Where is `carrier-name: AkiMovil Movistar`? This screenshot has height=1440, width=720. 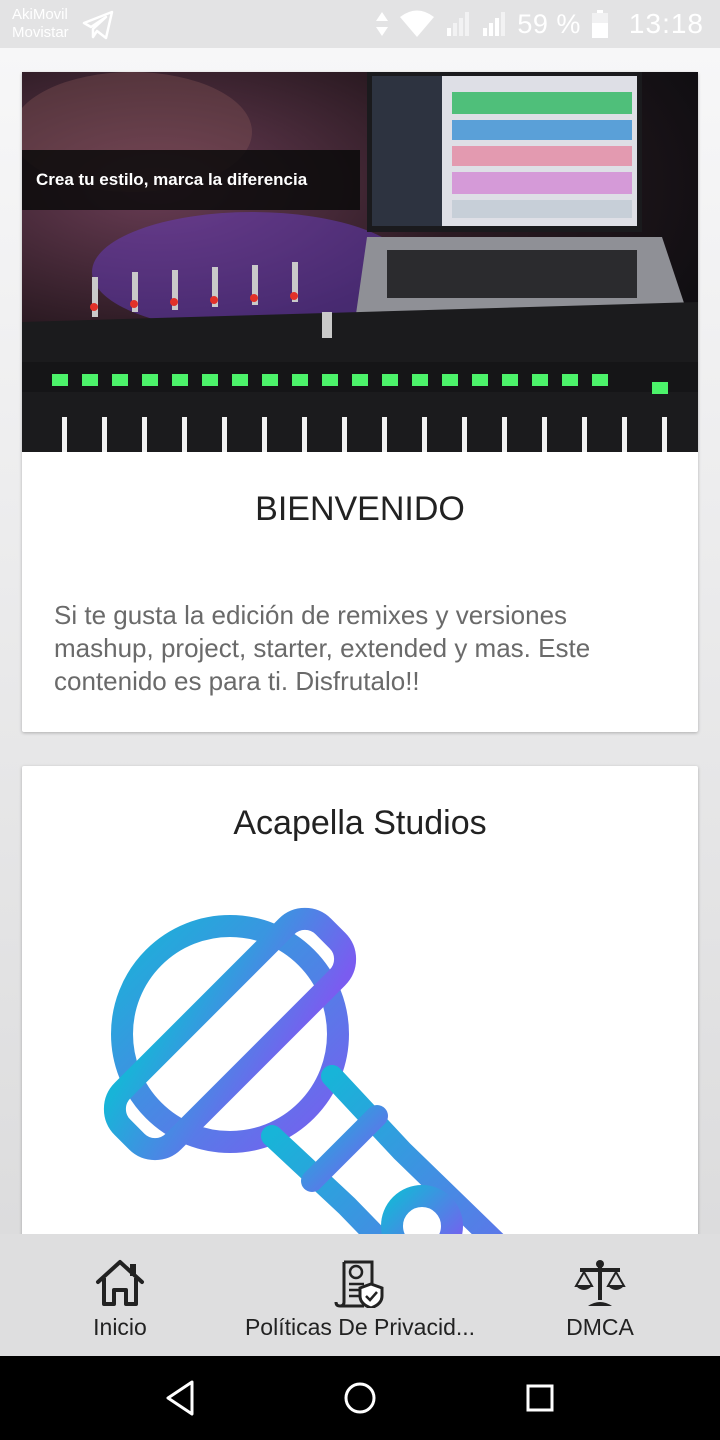 carrier-name: AkiMovil Movistar is located at coordinates (40, 23).